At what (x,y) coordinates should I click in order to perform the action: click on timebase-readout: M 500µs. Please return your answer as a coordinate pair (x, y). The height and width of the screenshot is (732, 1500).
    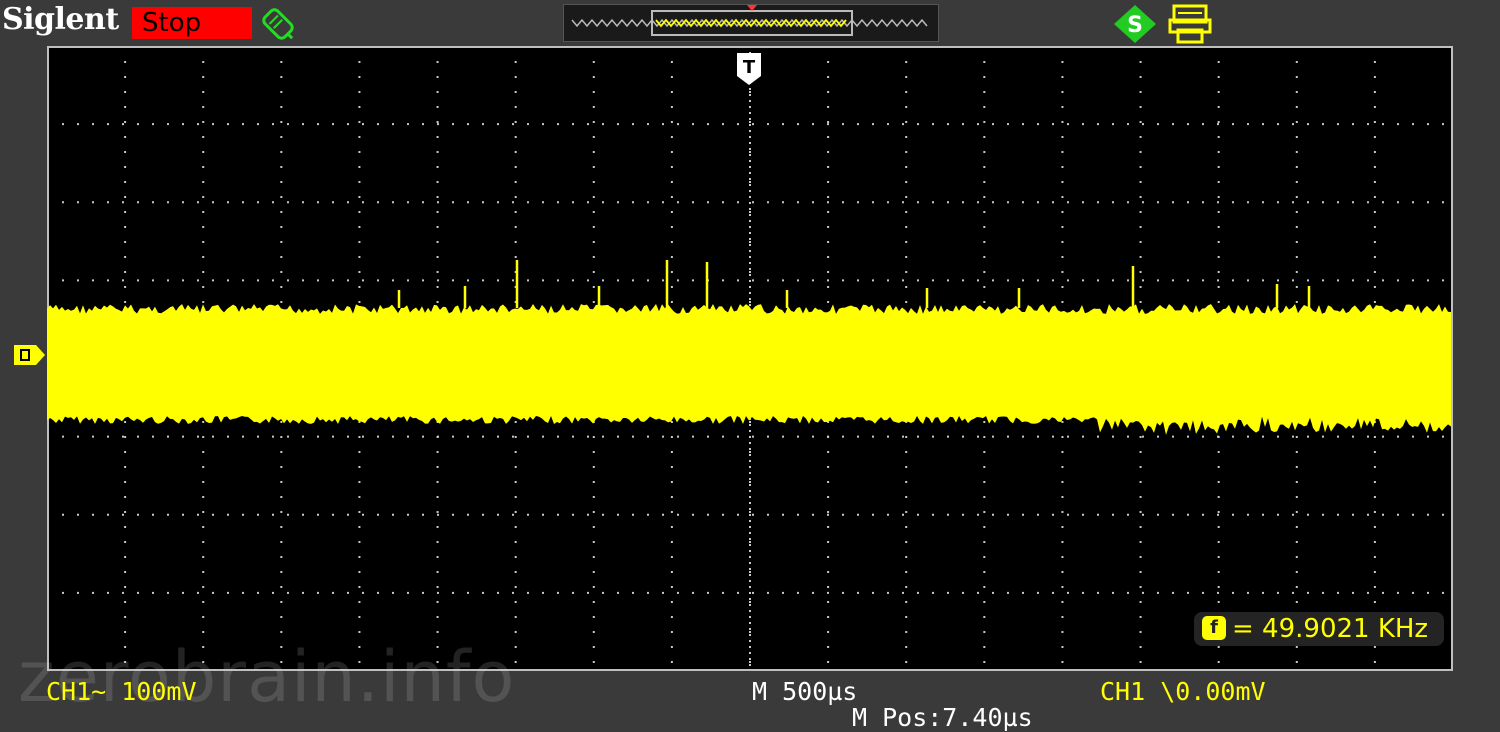
    Looking at the image, I should click on (804, 691).